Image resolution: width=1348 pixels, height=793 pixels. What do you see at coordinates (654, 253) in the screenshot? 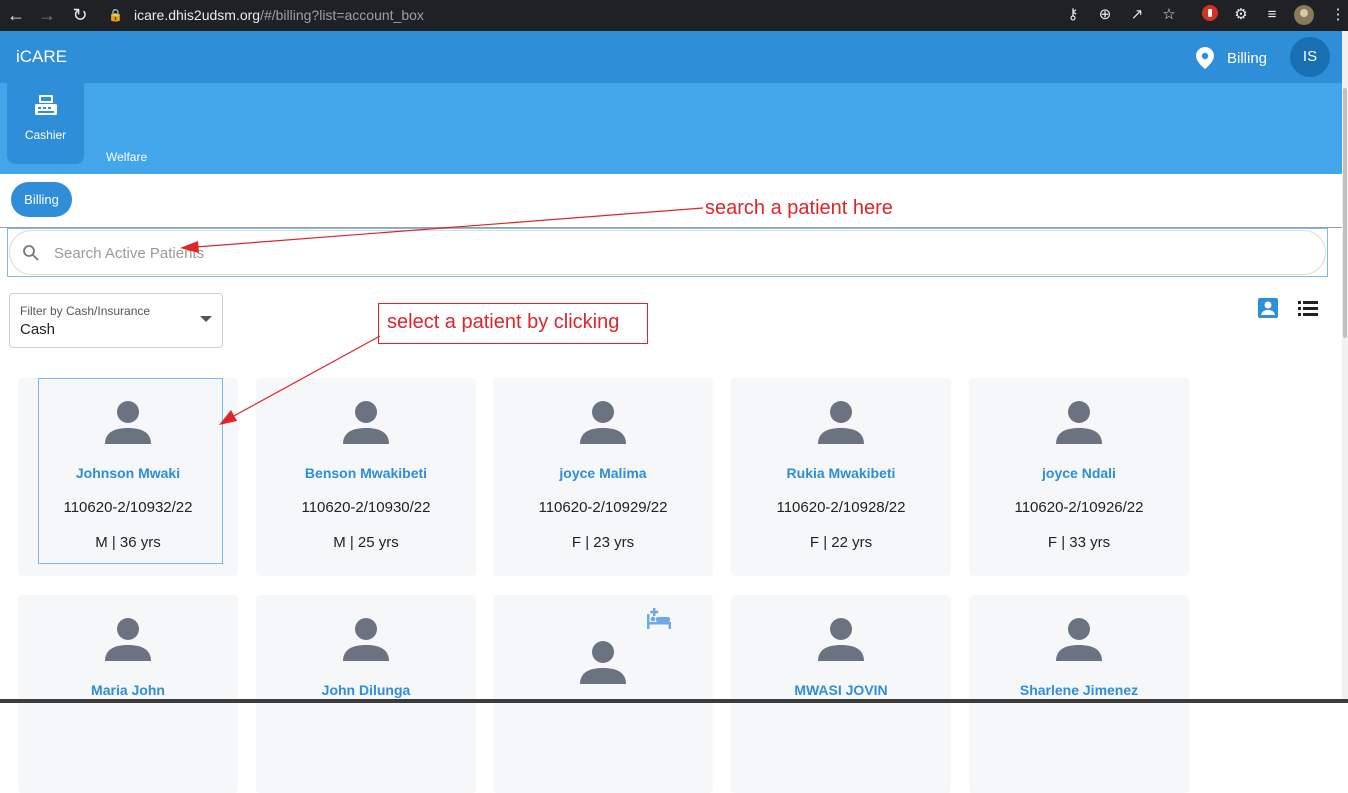
I see `search-input` at bounding box center [654, 253].